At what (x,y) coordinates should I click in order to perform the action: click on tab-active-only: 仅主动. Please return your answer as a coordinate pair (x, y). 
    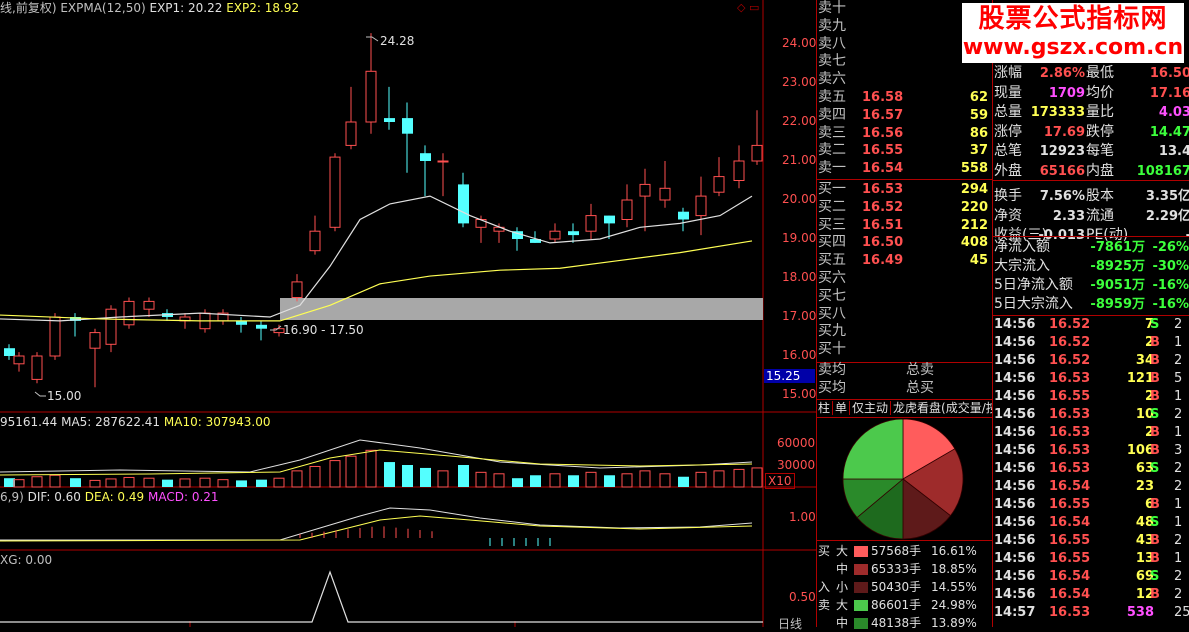
    Looking at the image, I should click on (871, 408).